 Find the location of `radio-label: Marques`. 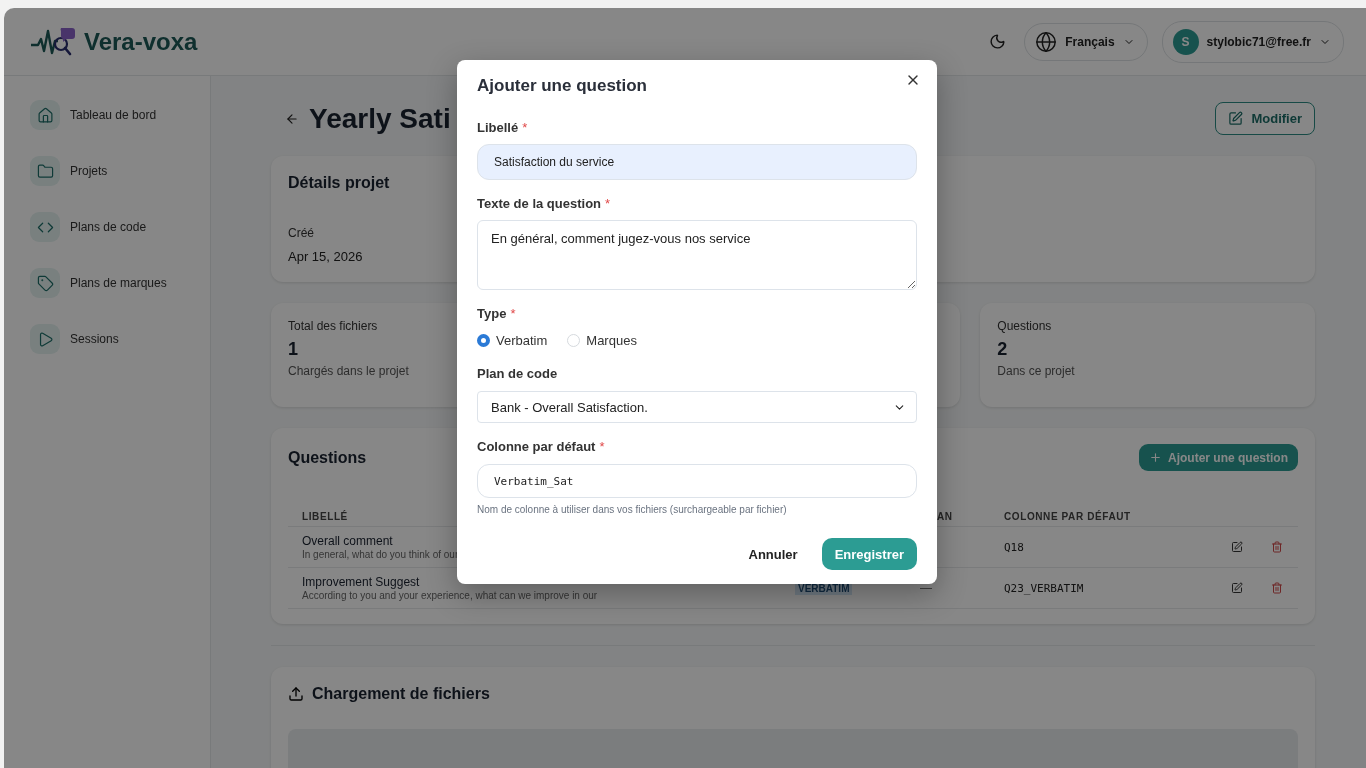

radio-label: Marques is located at coordinates (611, 340).